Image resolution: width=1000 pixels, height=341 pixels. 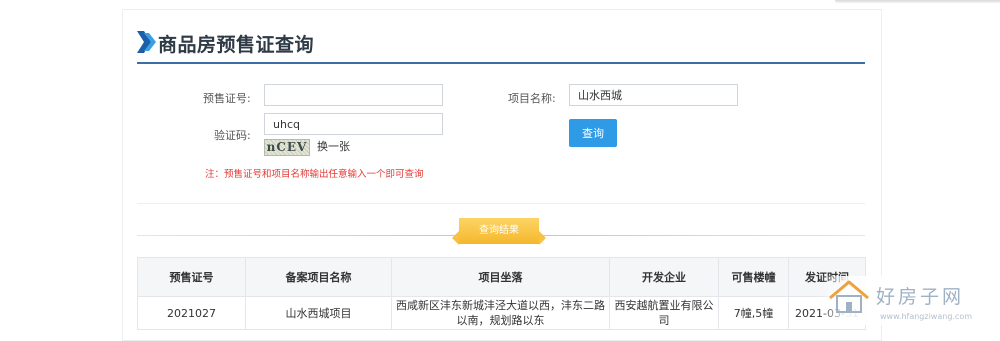 What do you see at coordinates (227, 98) in the screenshot?
I see `license-no-label: 预售证号:` at bounding box center [227, 98].